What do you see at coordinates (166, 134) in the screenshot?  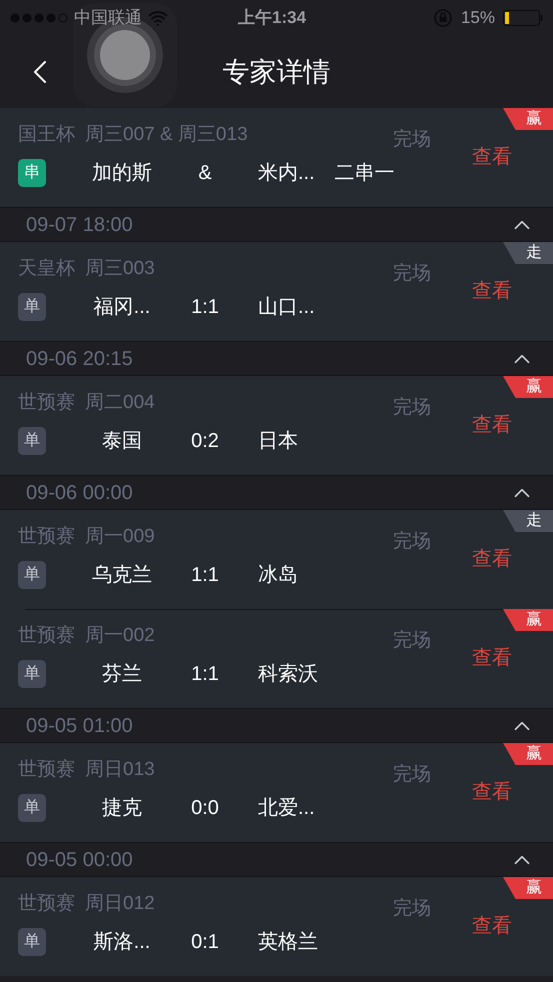 I see `match-number: 周三007 & 周三013` at bounding box center [166, 134].